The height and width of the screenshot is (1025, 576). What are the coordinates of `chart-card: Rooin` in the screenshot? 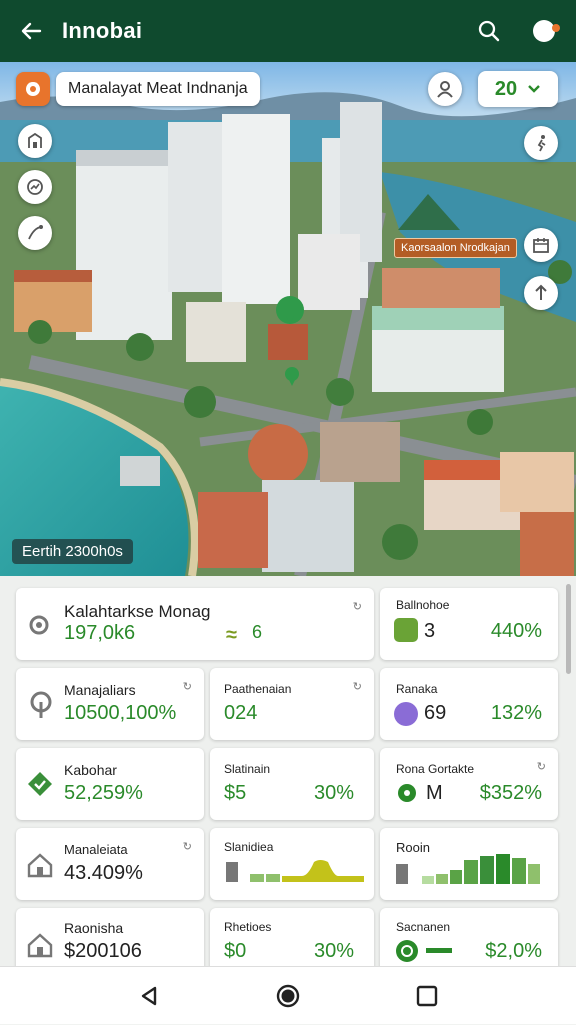 It's located at (469, 864).